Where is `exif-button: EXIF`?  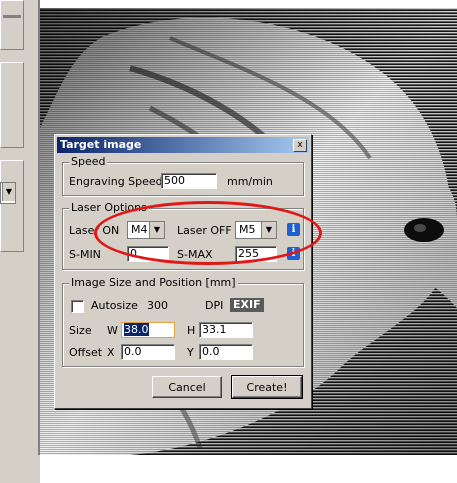 exif-button: EXIF is located at coordinates (247, 305).